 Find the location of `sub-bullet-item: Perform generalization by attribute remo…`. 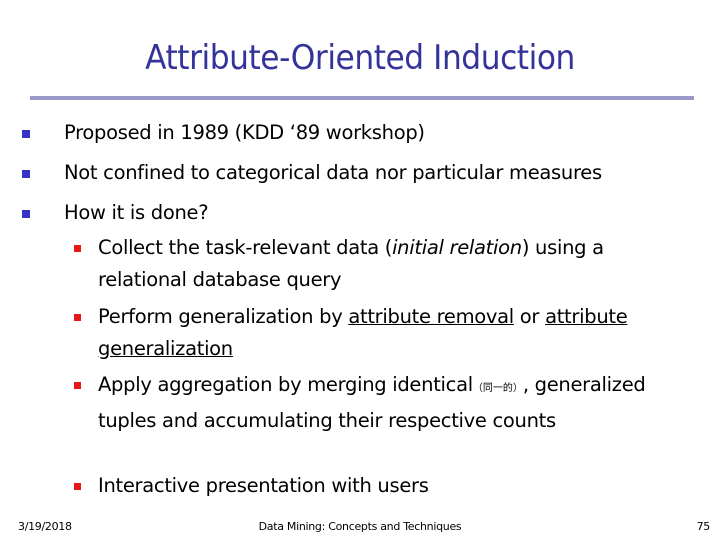

sub-bullet-item: Perform generalization by attribute remo… is located at coordinates (386, 333).